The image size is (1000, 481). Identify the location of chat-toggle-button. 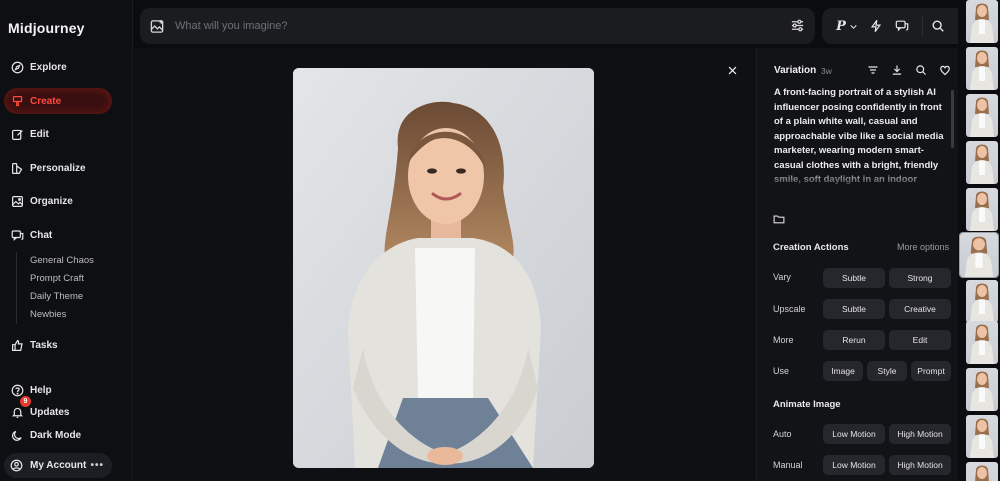
(902, 26).